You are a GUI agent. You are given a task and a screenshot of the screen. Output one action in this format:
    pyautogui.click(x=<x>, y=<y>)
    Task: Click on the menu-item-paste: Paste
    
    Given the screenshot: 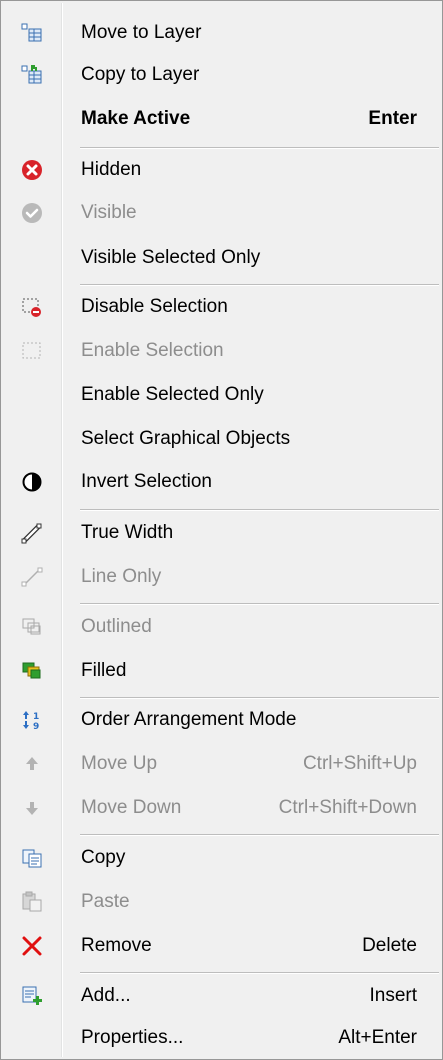 What is the action you would take?
    pyautogui.click(x=221, y=902)
    